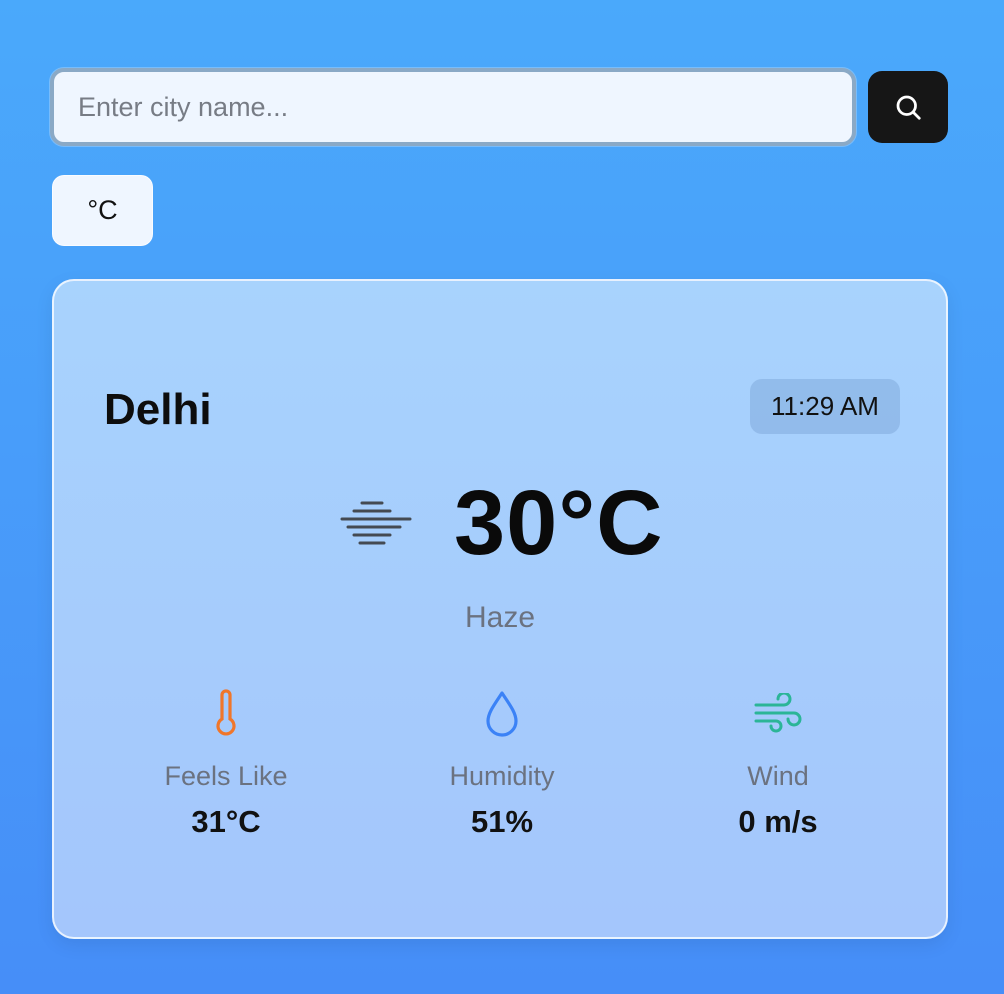  I want to click on search-icon, so click(908, 107).